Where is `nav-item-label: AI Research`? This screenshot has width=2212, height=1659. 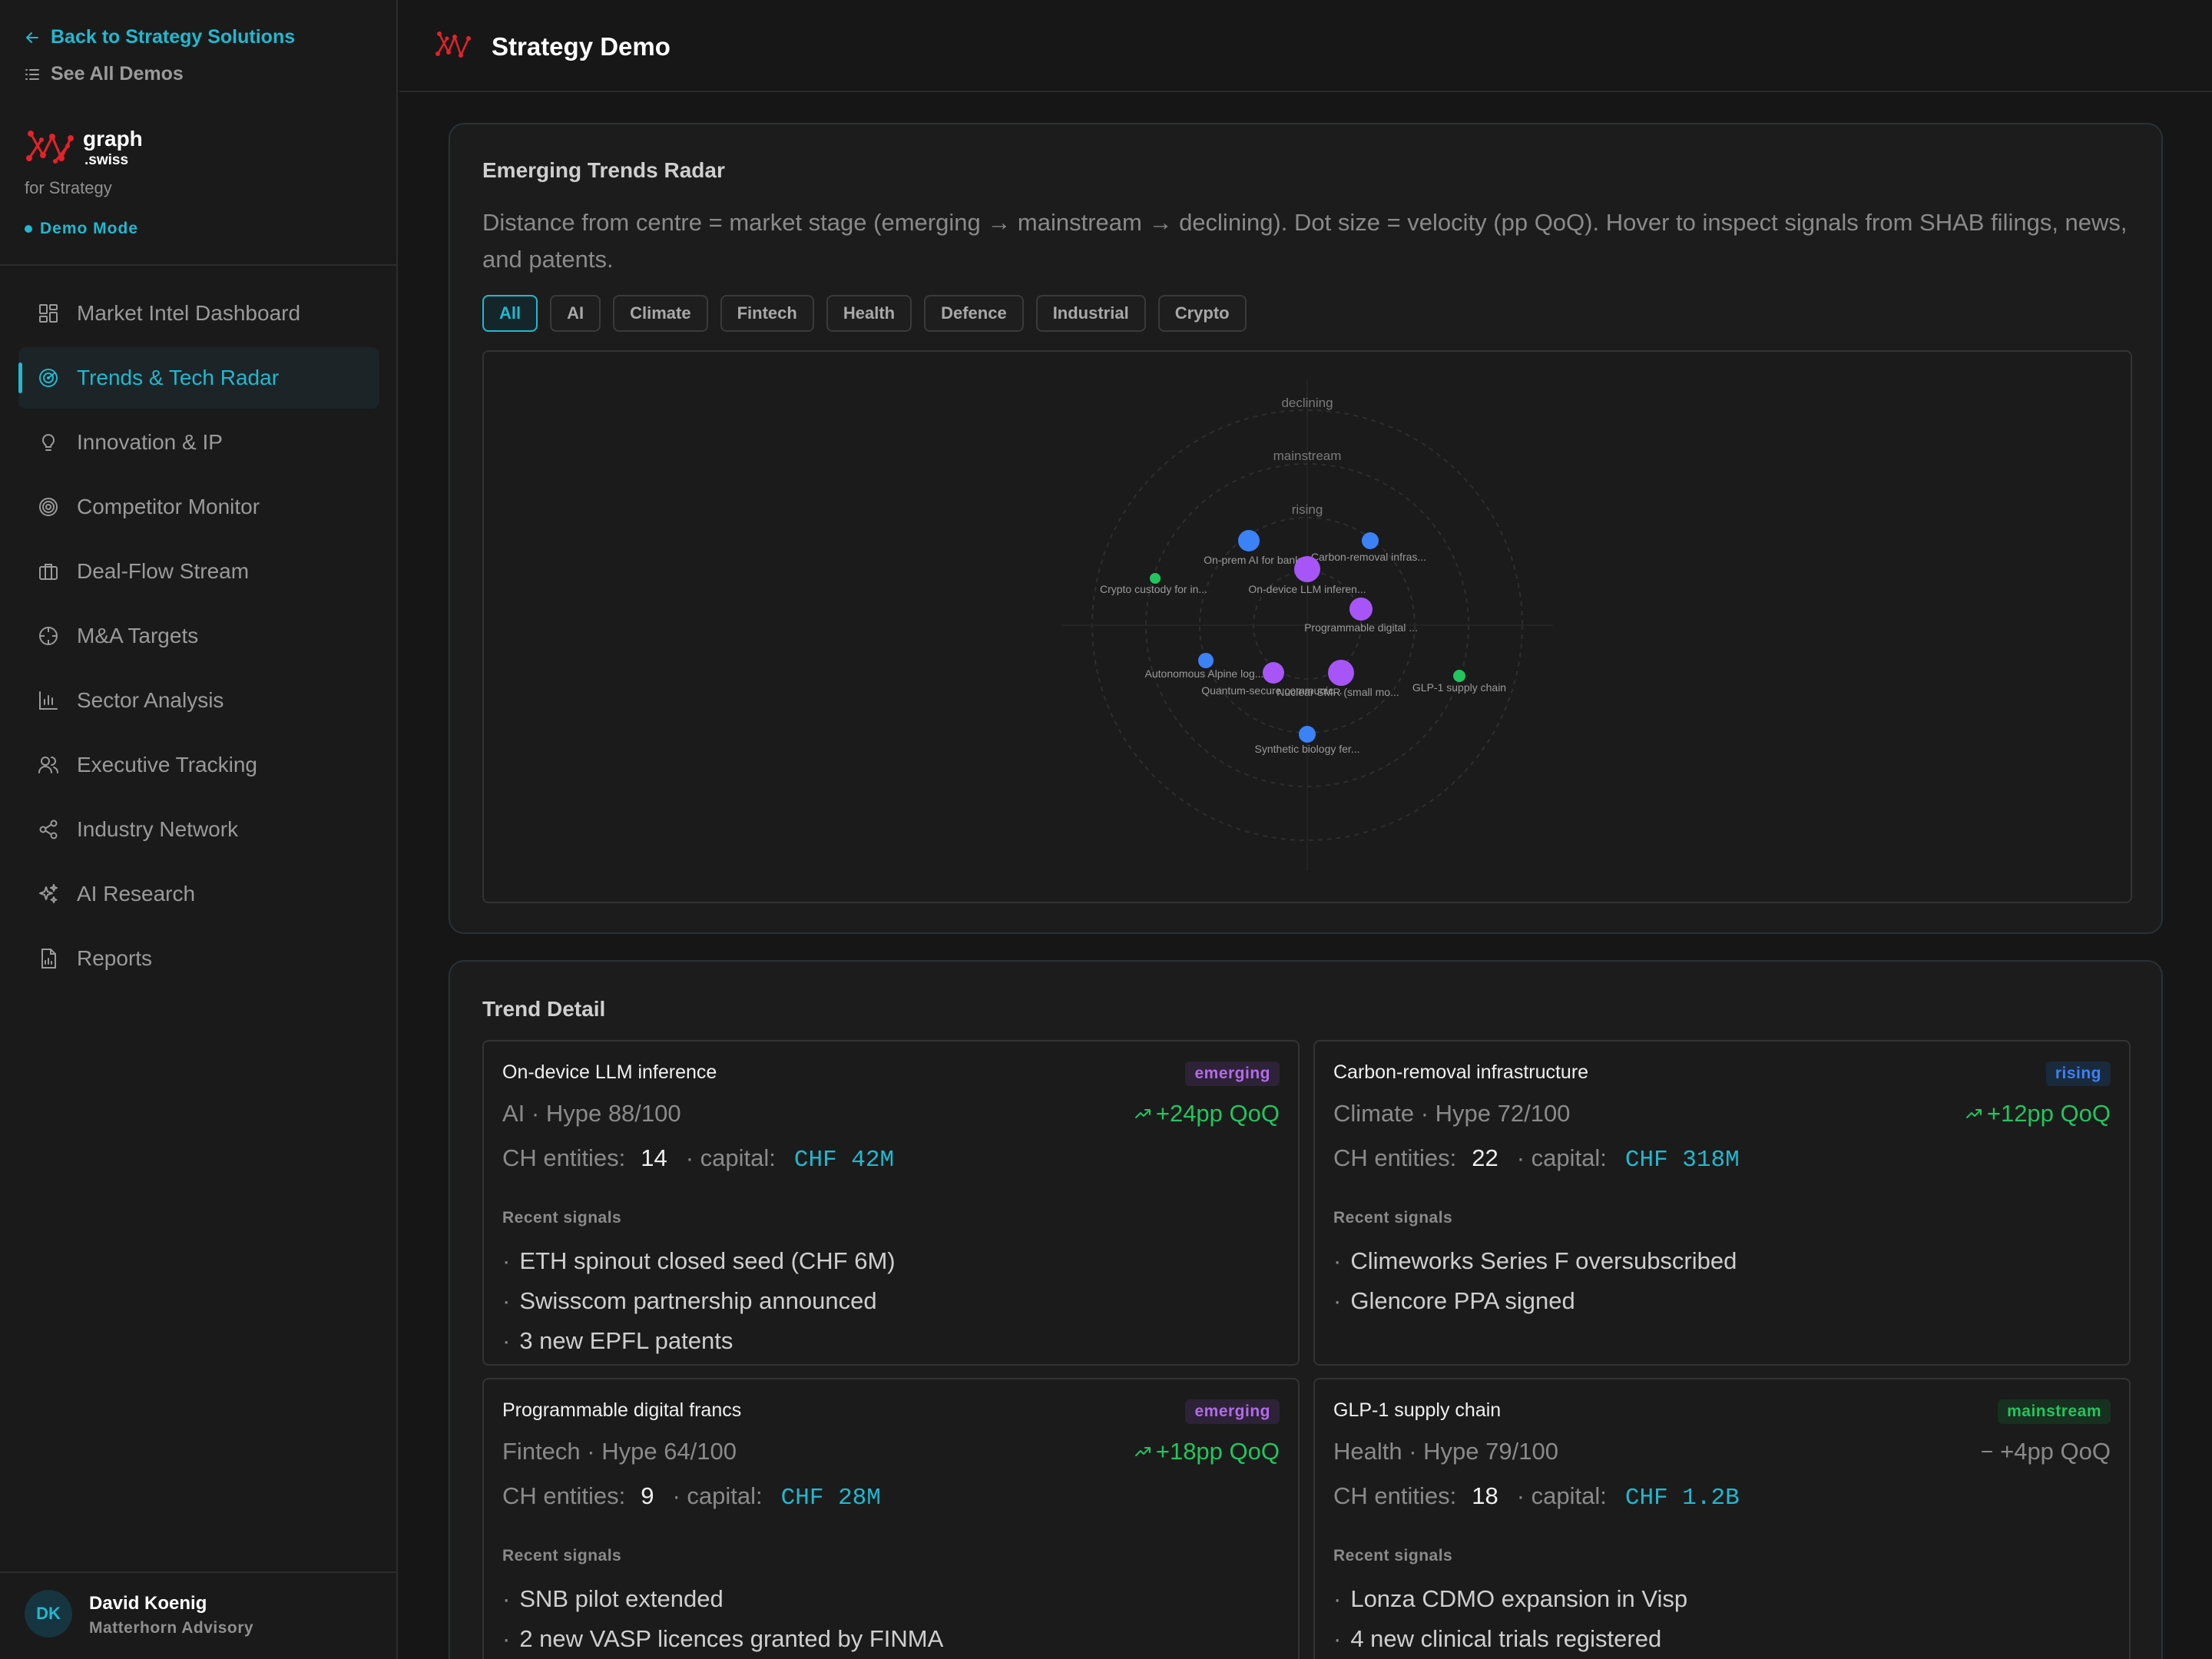 nav-item-label: AI Research is located at coordinates (136, 894).